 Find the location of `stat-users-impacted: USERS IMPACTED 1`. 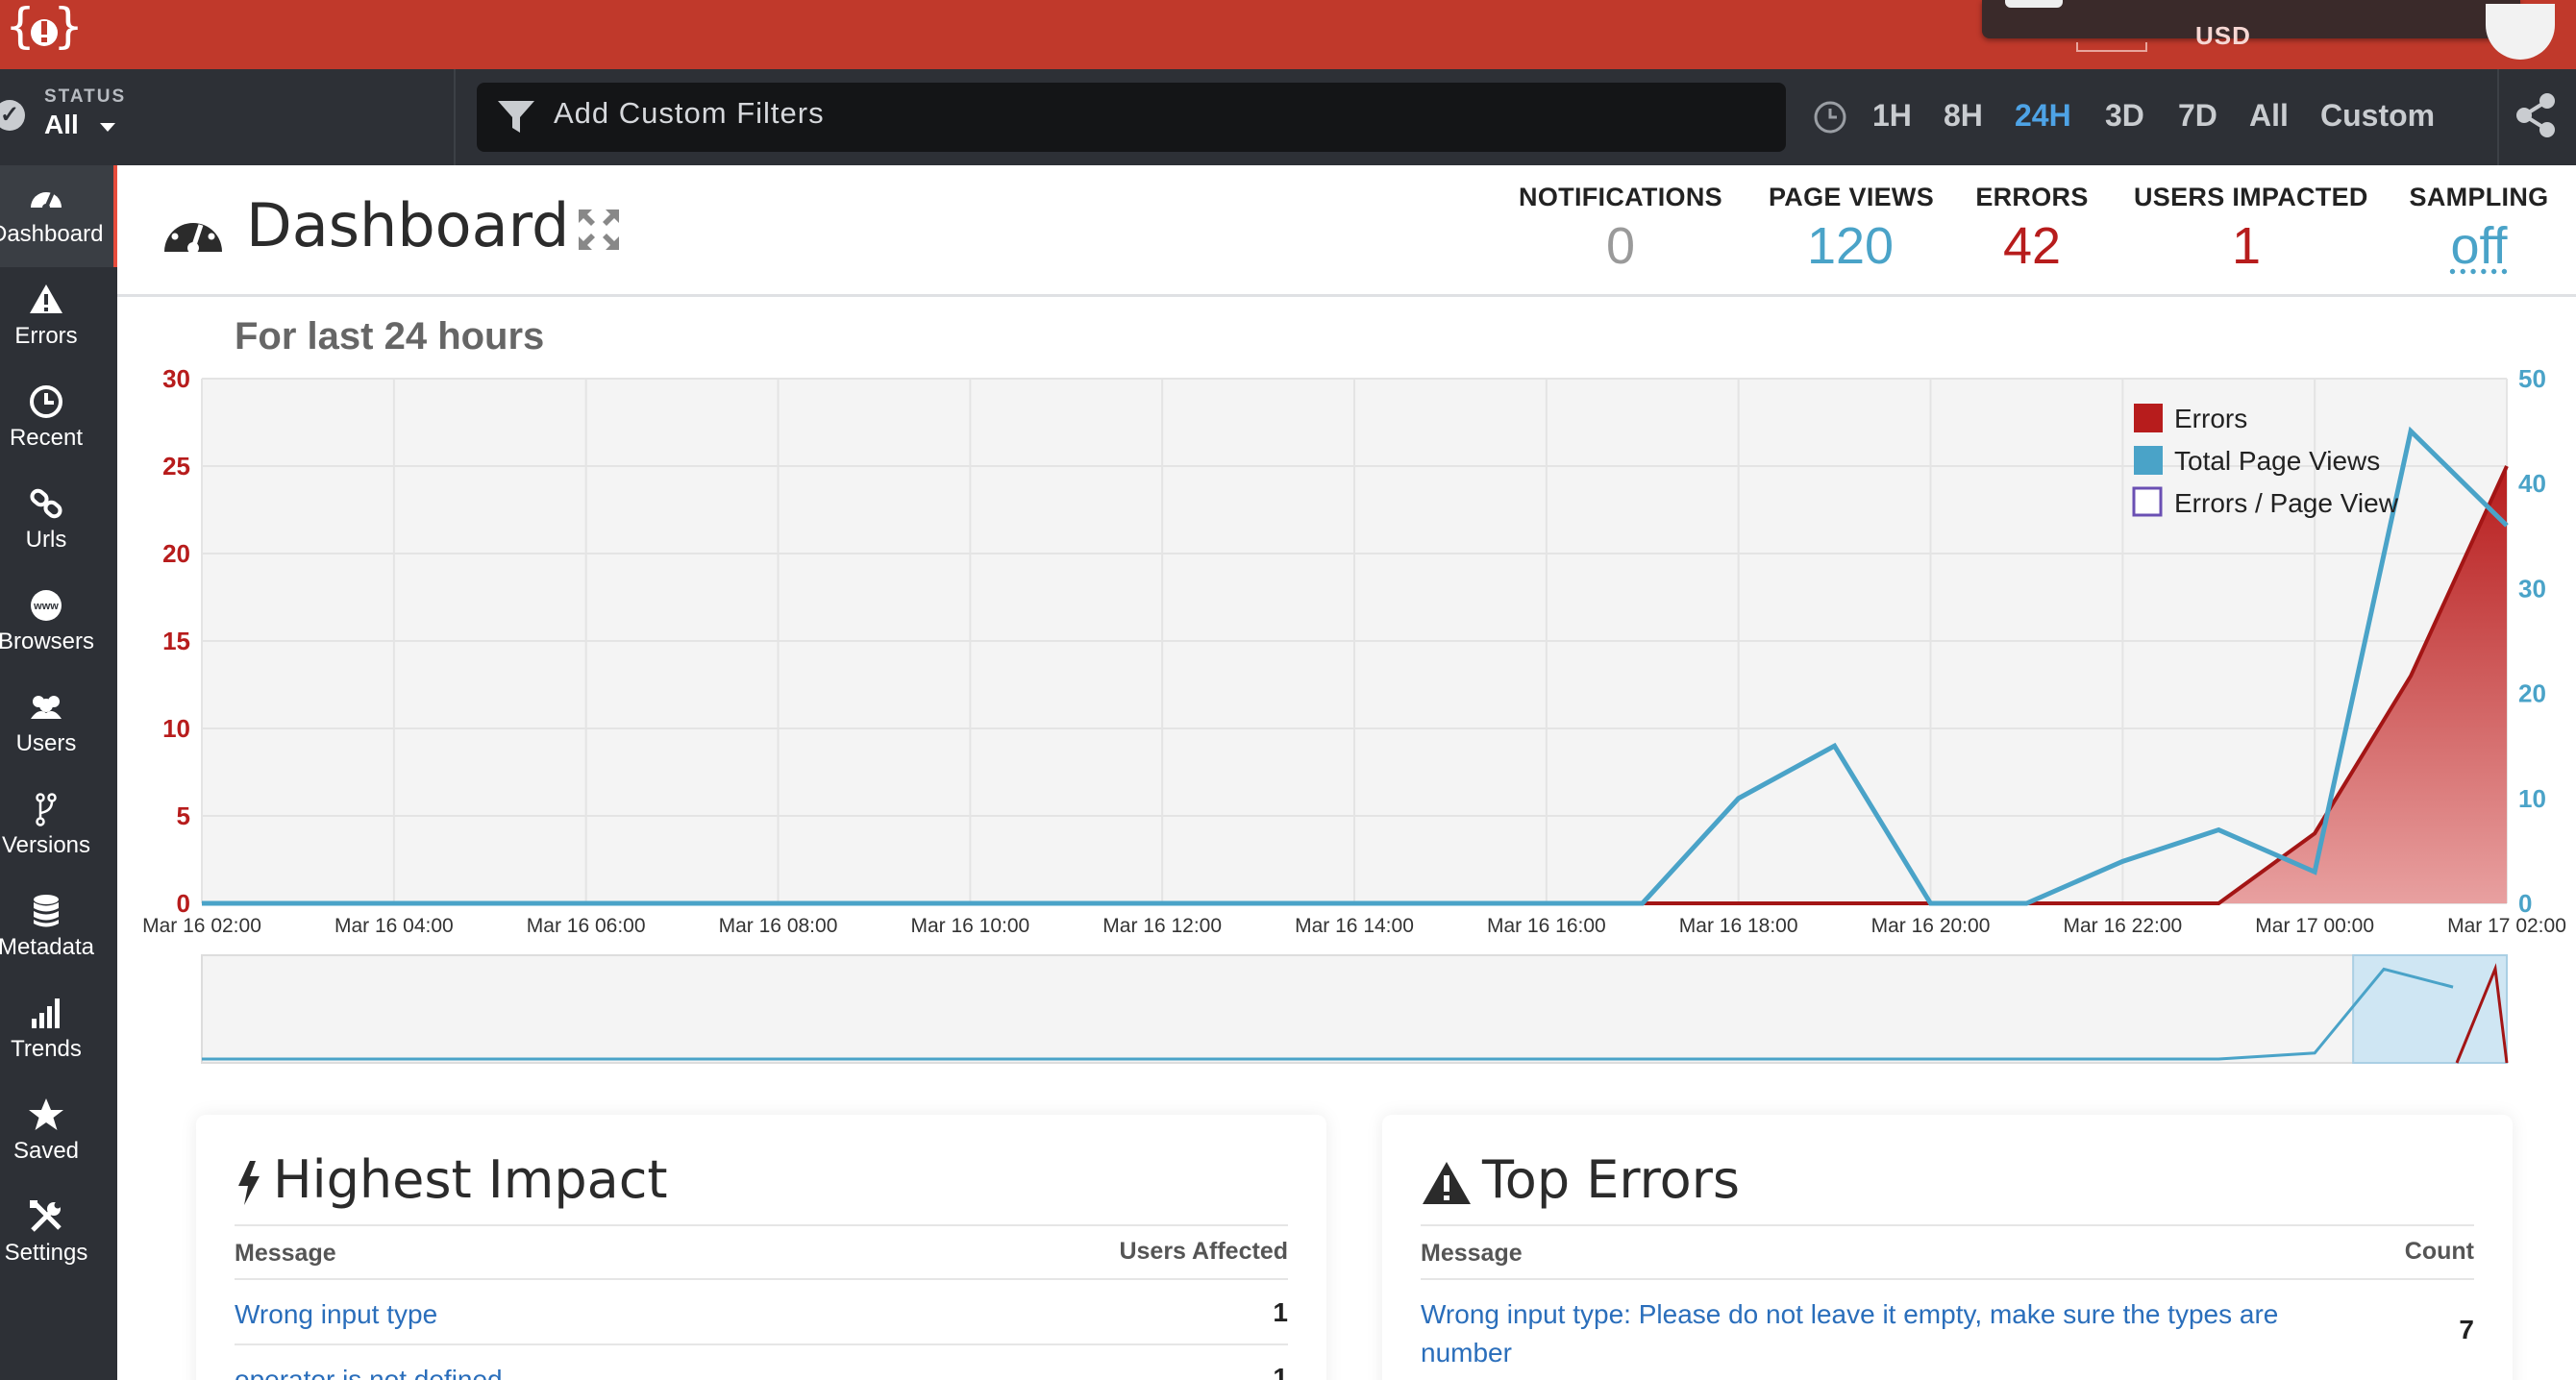

stat-users-impacted: USERS IMPACTED 1 is located at coordinates (2250, 229).